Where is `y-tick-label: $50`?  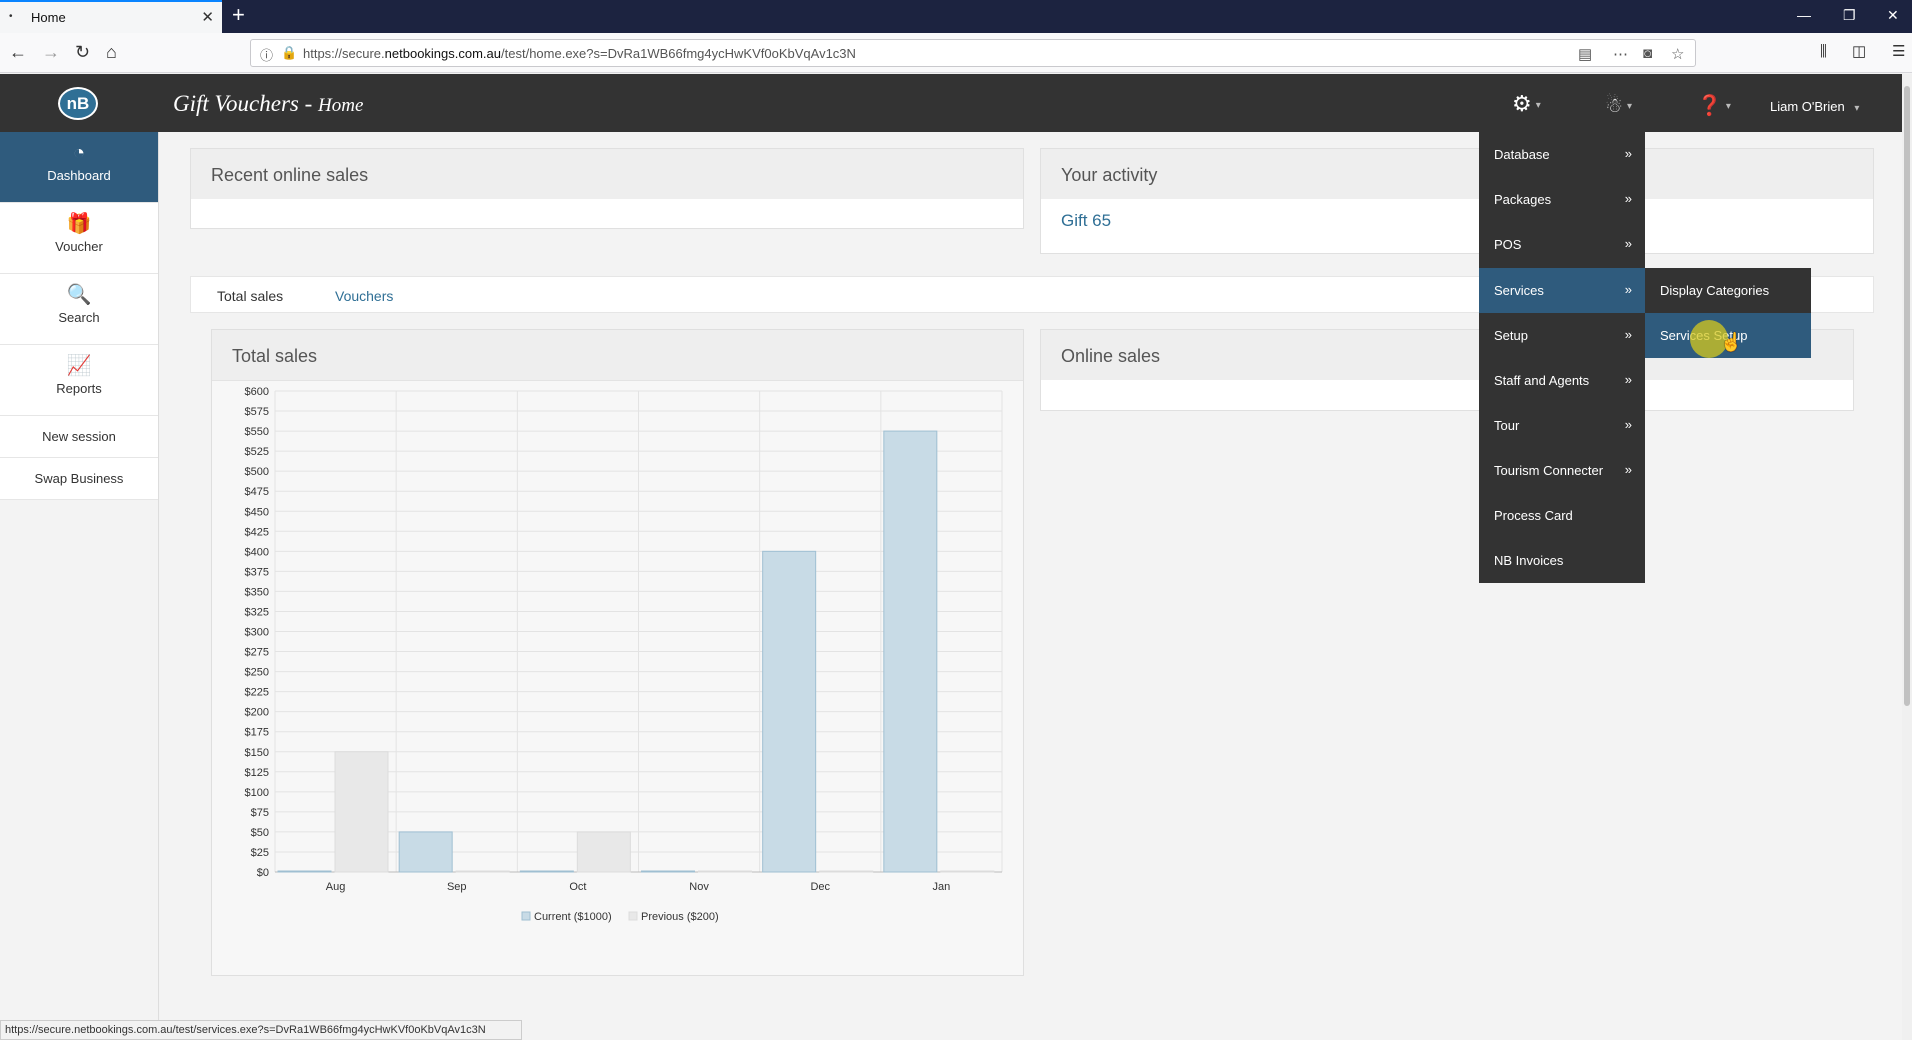 y-tick-label: $50 is located at coordinates (260, 833).